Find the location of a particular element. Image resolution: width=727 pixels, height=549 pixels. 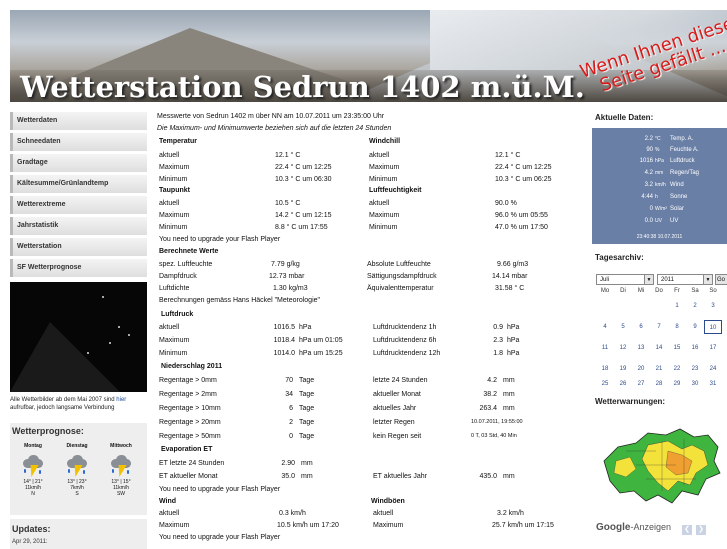

row-label: ET aktueller Monat is located at coordinates (188, 476).